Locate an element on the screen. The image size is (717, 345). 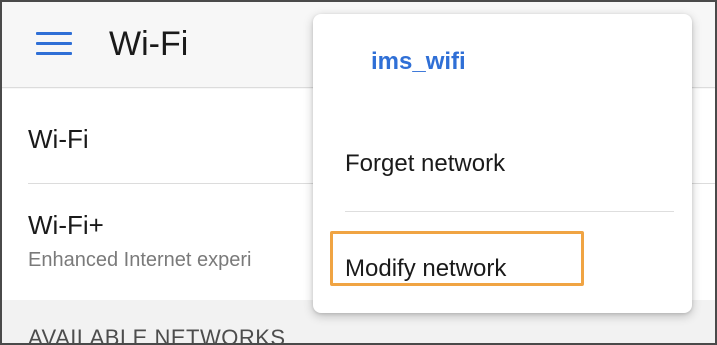
modify-network-option: Modify network is located at coordinates (425, 269).